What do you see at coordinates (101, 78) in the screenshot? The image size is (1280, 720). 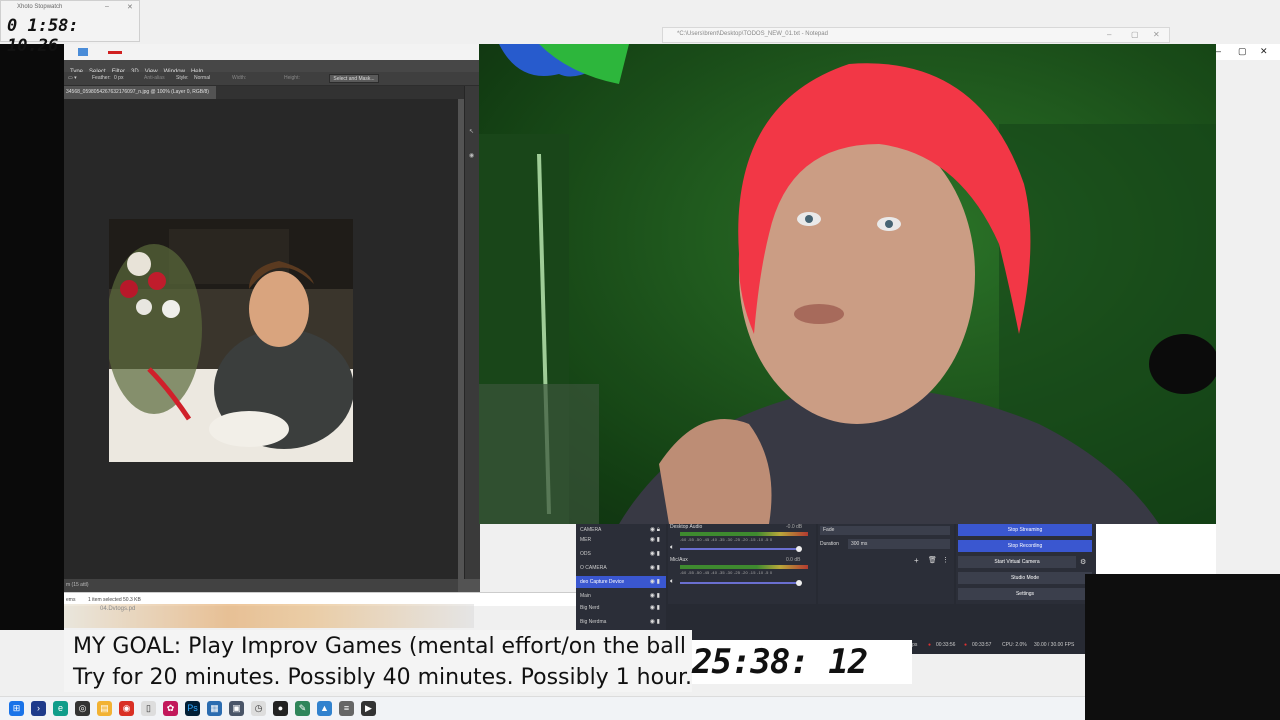 I see `feather-label: Feather:` at bounding box center [101, 78].